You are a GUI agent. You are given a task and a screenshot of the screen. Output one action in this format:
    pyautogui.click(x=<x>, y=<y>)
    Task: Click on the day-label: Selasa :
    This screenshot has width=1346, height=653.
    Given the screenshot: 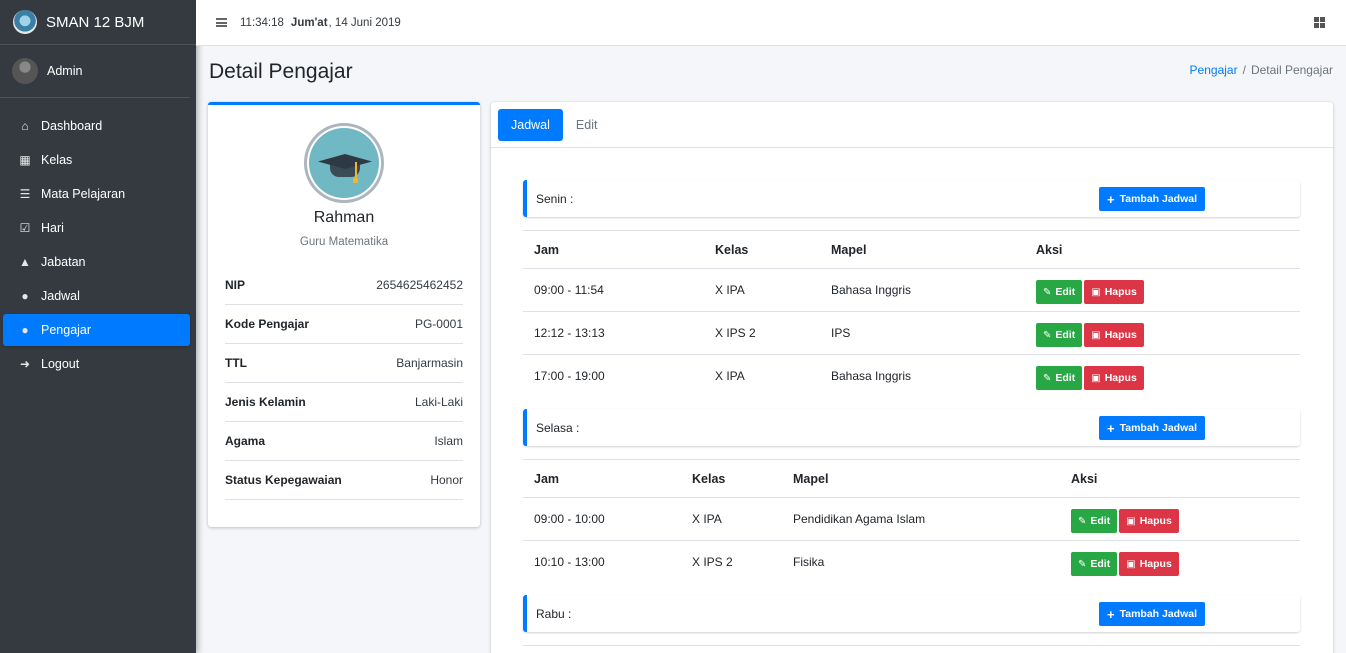 What is the action you would take?
    pyautogui.click(x=558, y=427)
    